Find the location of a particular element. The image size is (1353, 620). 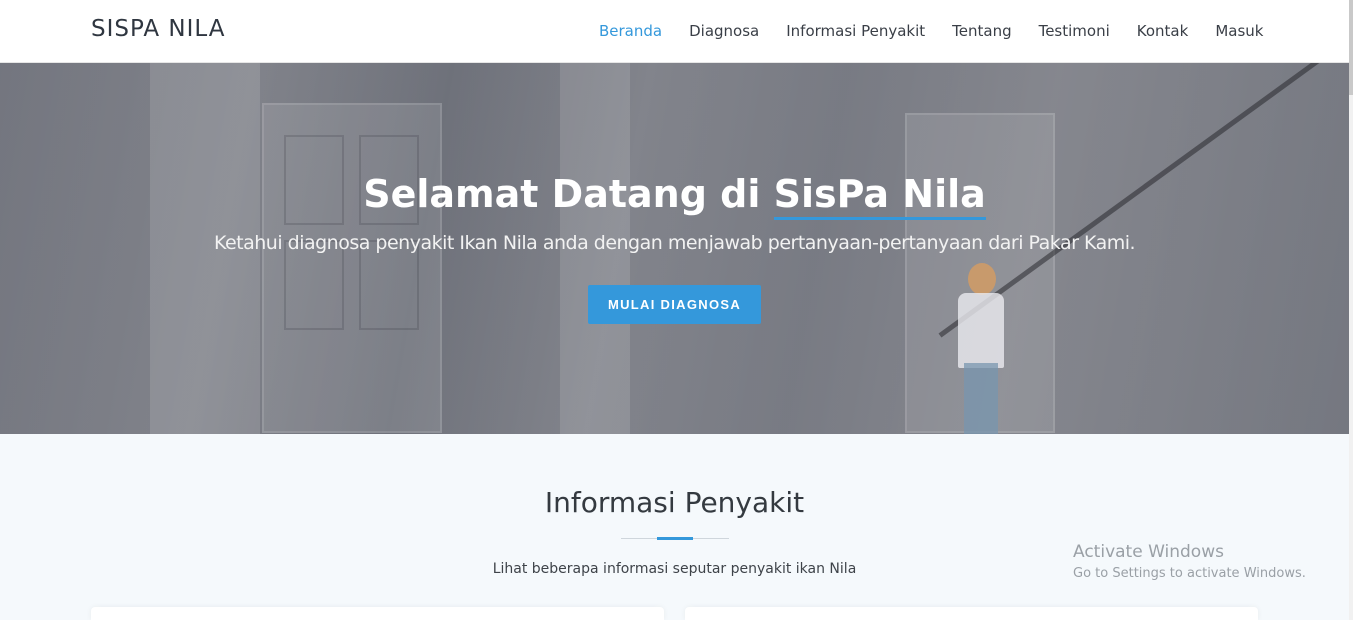

page-scrollbar is located at coordinates (1351, 310).